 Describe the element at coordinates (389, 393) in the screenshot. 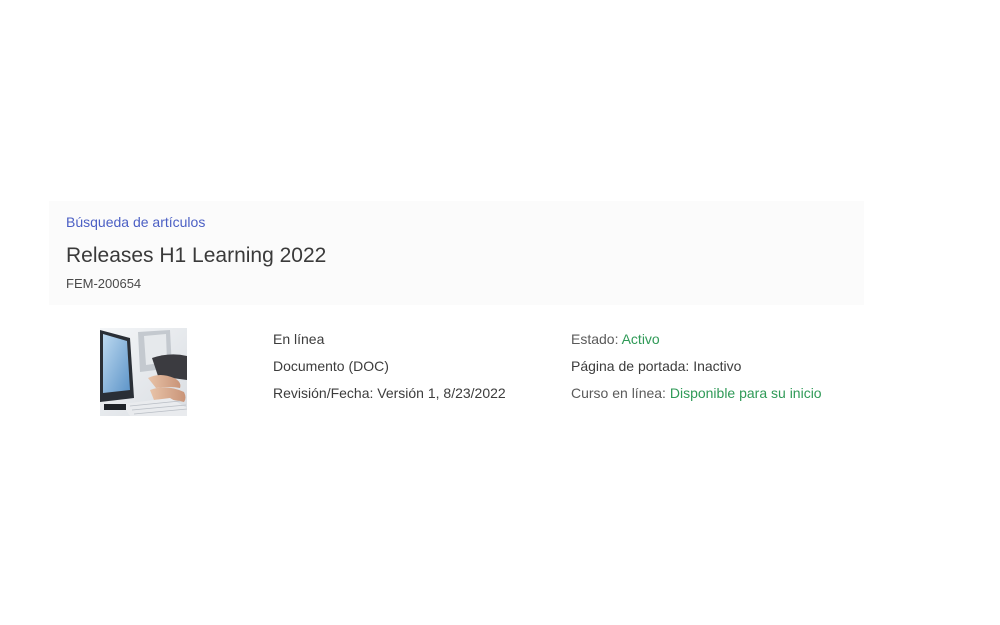

I see `revision-date: Revisión/Fecha: Versión 1, 8/23/2022` at that location.